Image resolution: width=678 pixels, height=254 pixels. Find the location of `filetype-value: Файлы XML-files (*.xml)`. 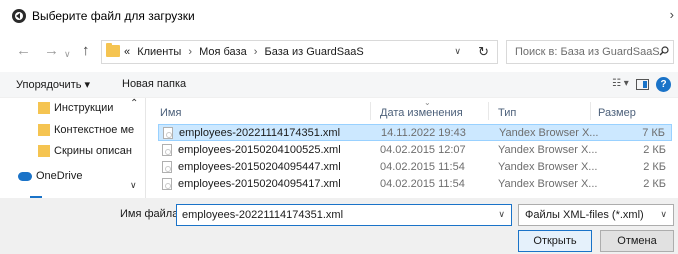

filetype-value: Файлы XML-files (*.xml) is located at coordinates (584, 215).